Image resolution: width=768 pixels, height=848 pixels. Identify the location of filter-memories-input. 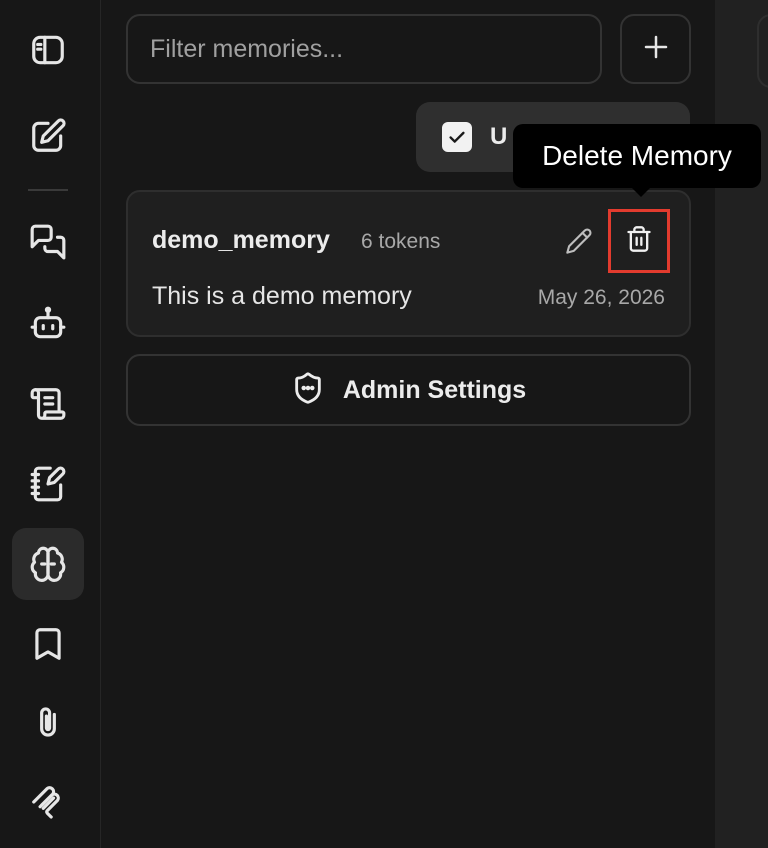
(364, 49).